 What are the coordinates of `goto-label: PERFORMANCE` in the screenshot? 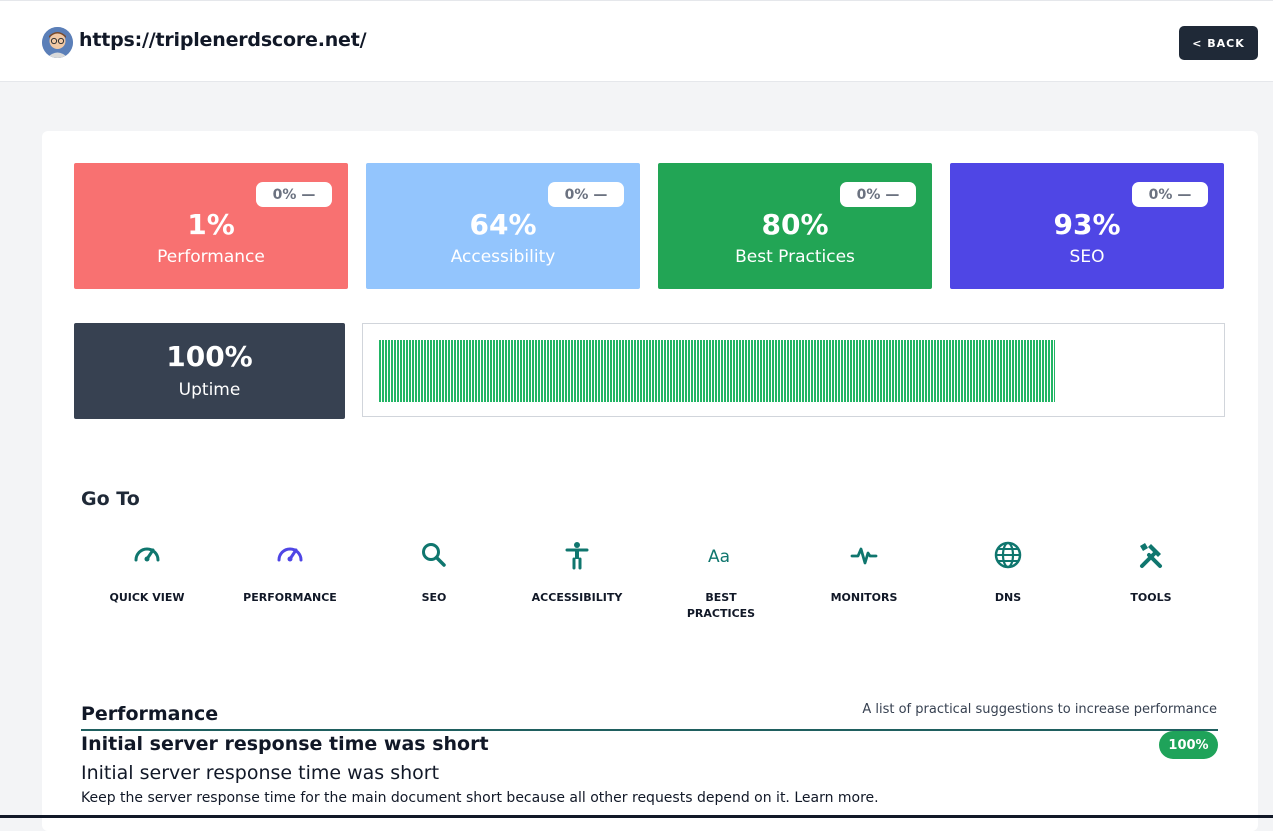 It's located at (290, 597).